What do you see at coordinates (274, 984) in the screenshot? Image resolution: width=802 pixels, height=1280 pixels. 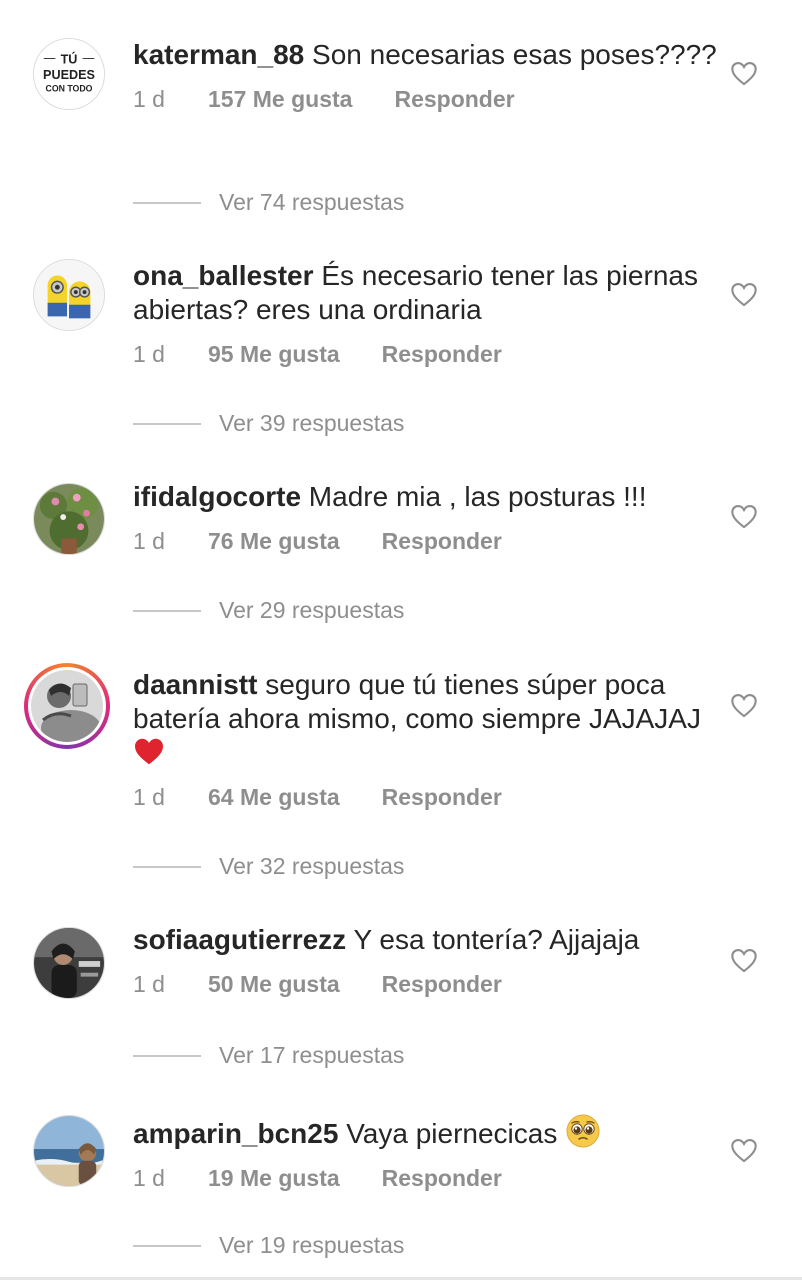 I see `comment-likes: 50 Me gusta` at bounding box center [274, 984].